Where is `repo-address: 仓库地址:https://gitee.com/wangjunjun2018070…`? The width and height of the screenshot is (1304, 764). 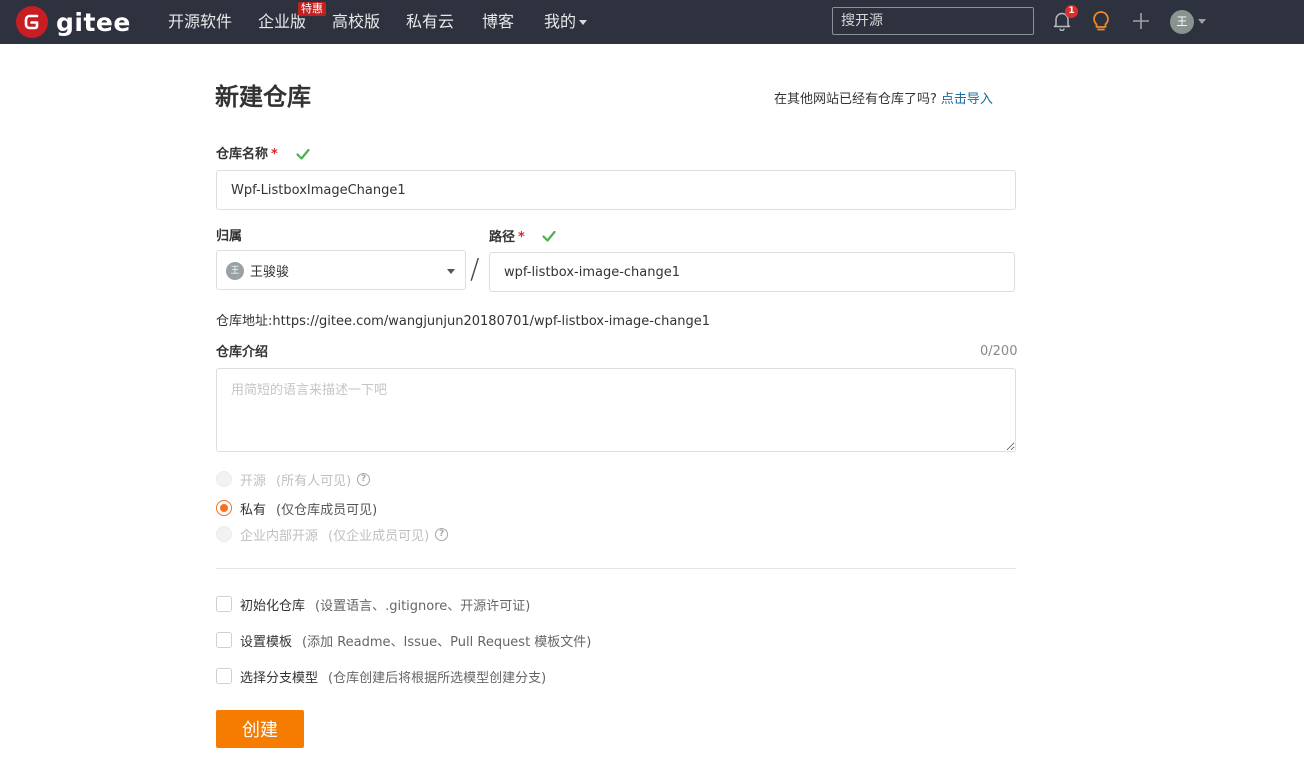 repo-address: 仓库地址:https://gitee.com/wangjunjun2018070… is located at coordinates (463, 319).